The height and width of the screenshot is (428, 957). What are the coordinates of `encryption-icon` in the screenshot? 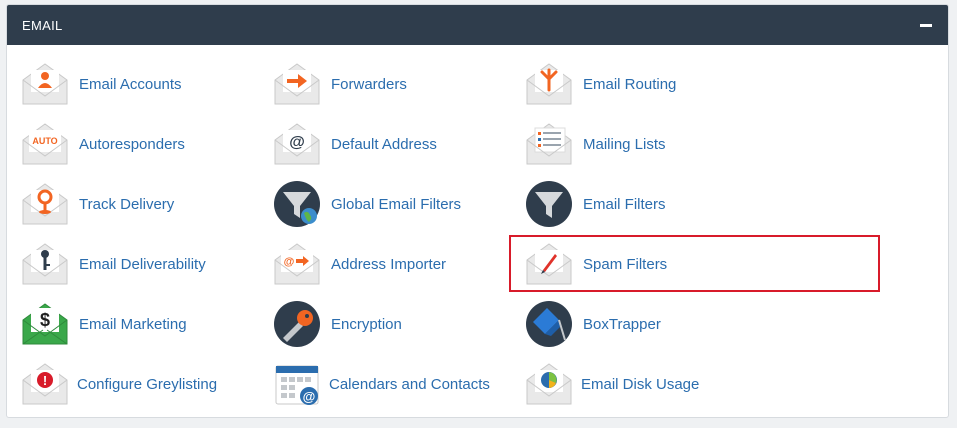 It's located at (297, 324).